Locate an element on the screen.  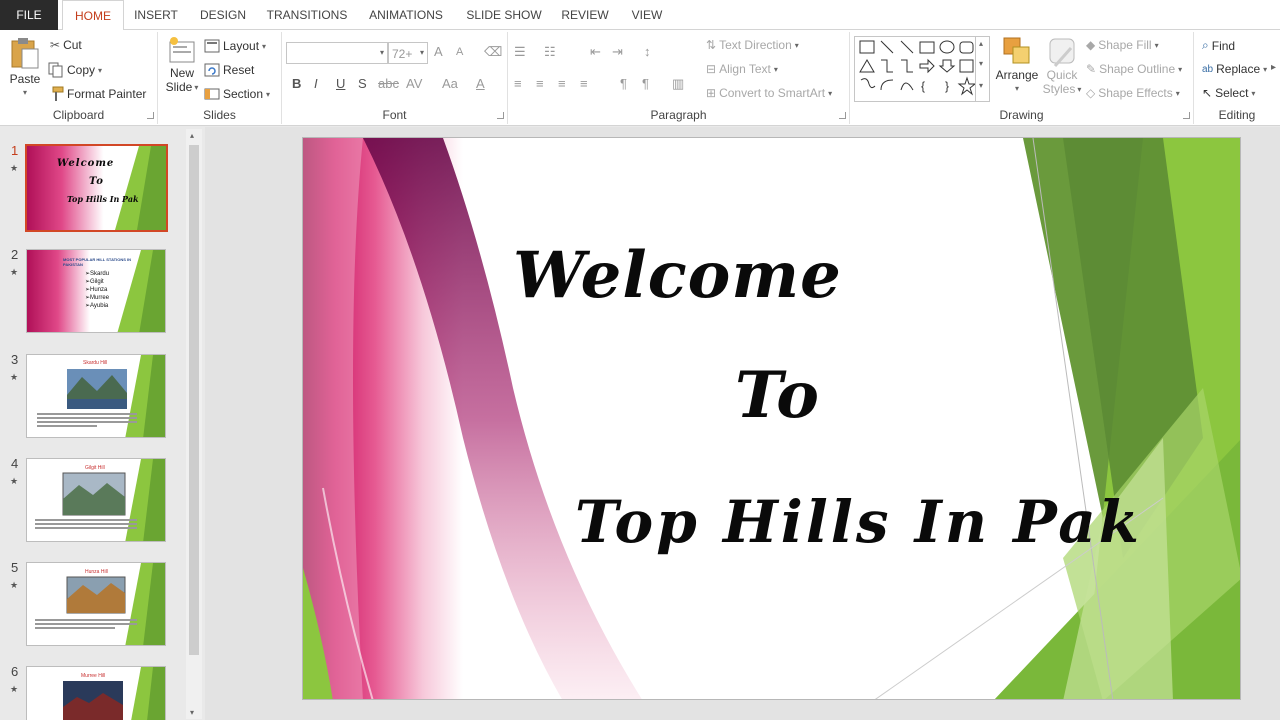
slide-number: 4 is located at coordinates (15, 463).